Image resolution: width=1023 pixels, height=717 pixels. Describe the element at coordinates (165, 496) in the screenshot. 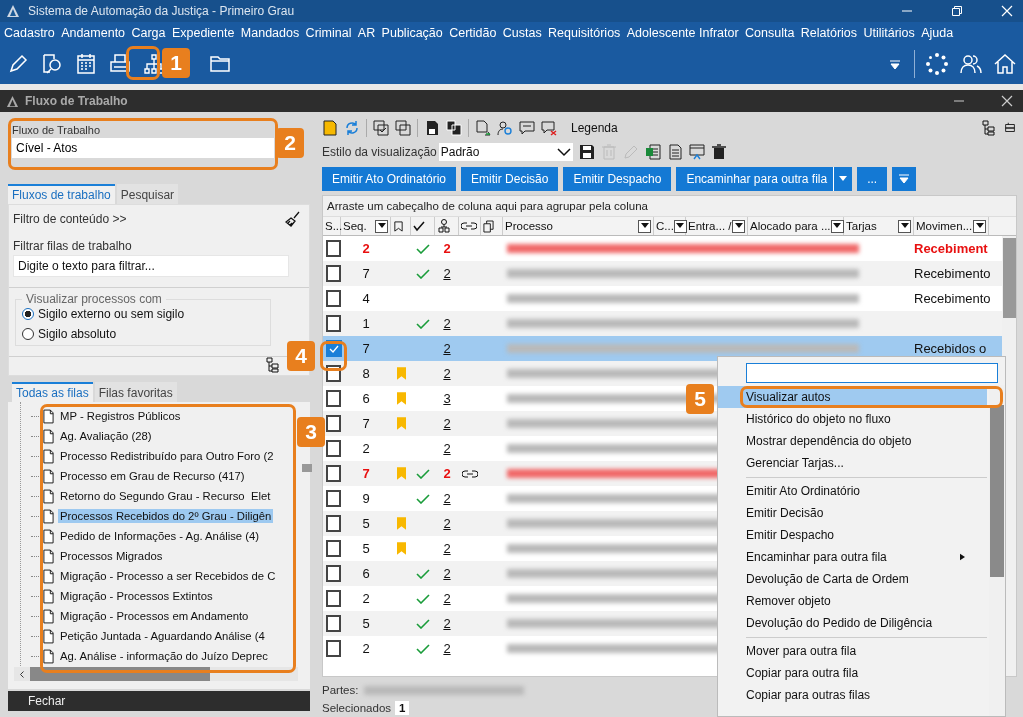

I see `tree-item: Retorno do Segundo Grau - Recurso Elet` at that location.